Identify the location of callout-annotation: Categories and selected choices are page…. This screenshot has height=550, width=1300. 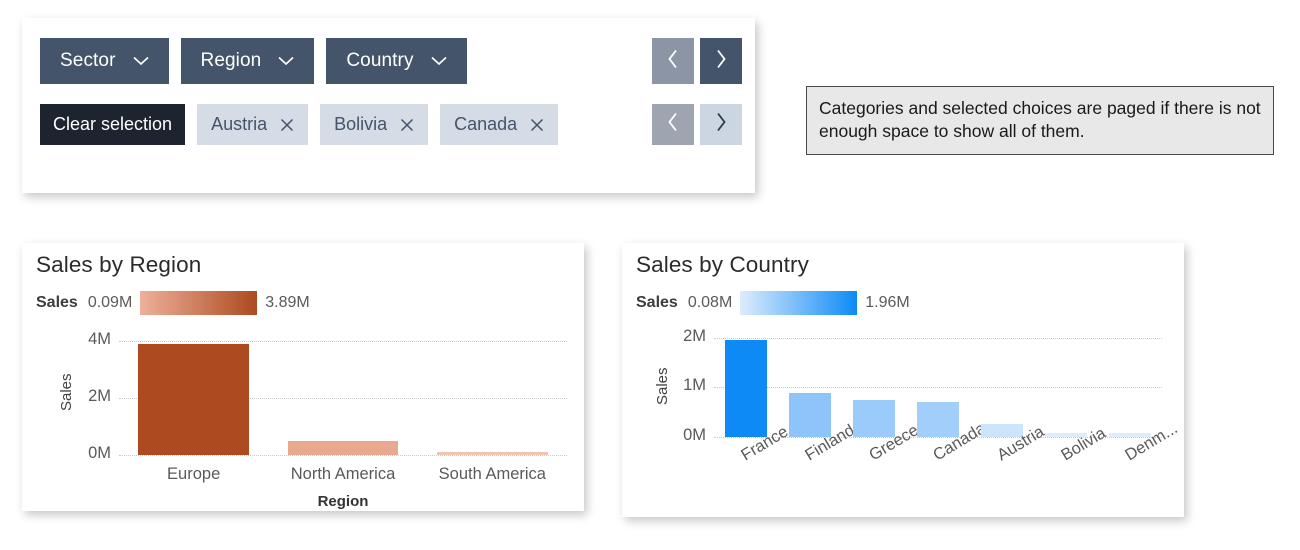
(1040, 121).